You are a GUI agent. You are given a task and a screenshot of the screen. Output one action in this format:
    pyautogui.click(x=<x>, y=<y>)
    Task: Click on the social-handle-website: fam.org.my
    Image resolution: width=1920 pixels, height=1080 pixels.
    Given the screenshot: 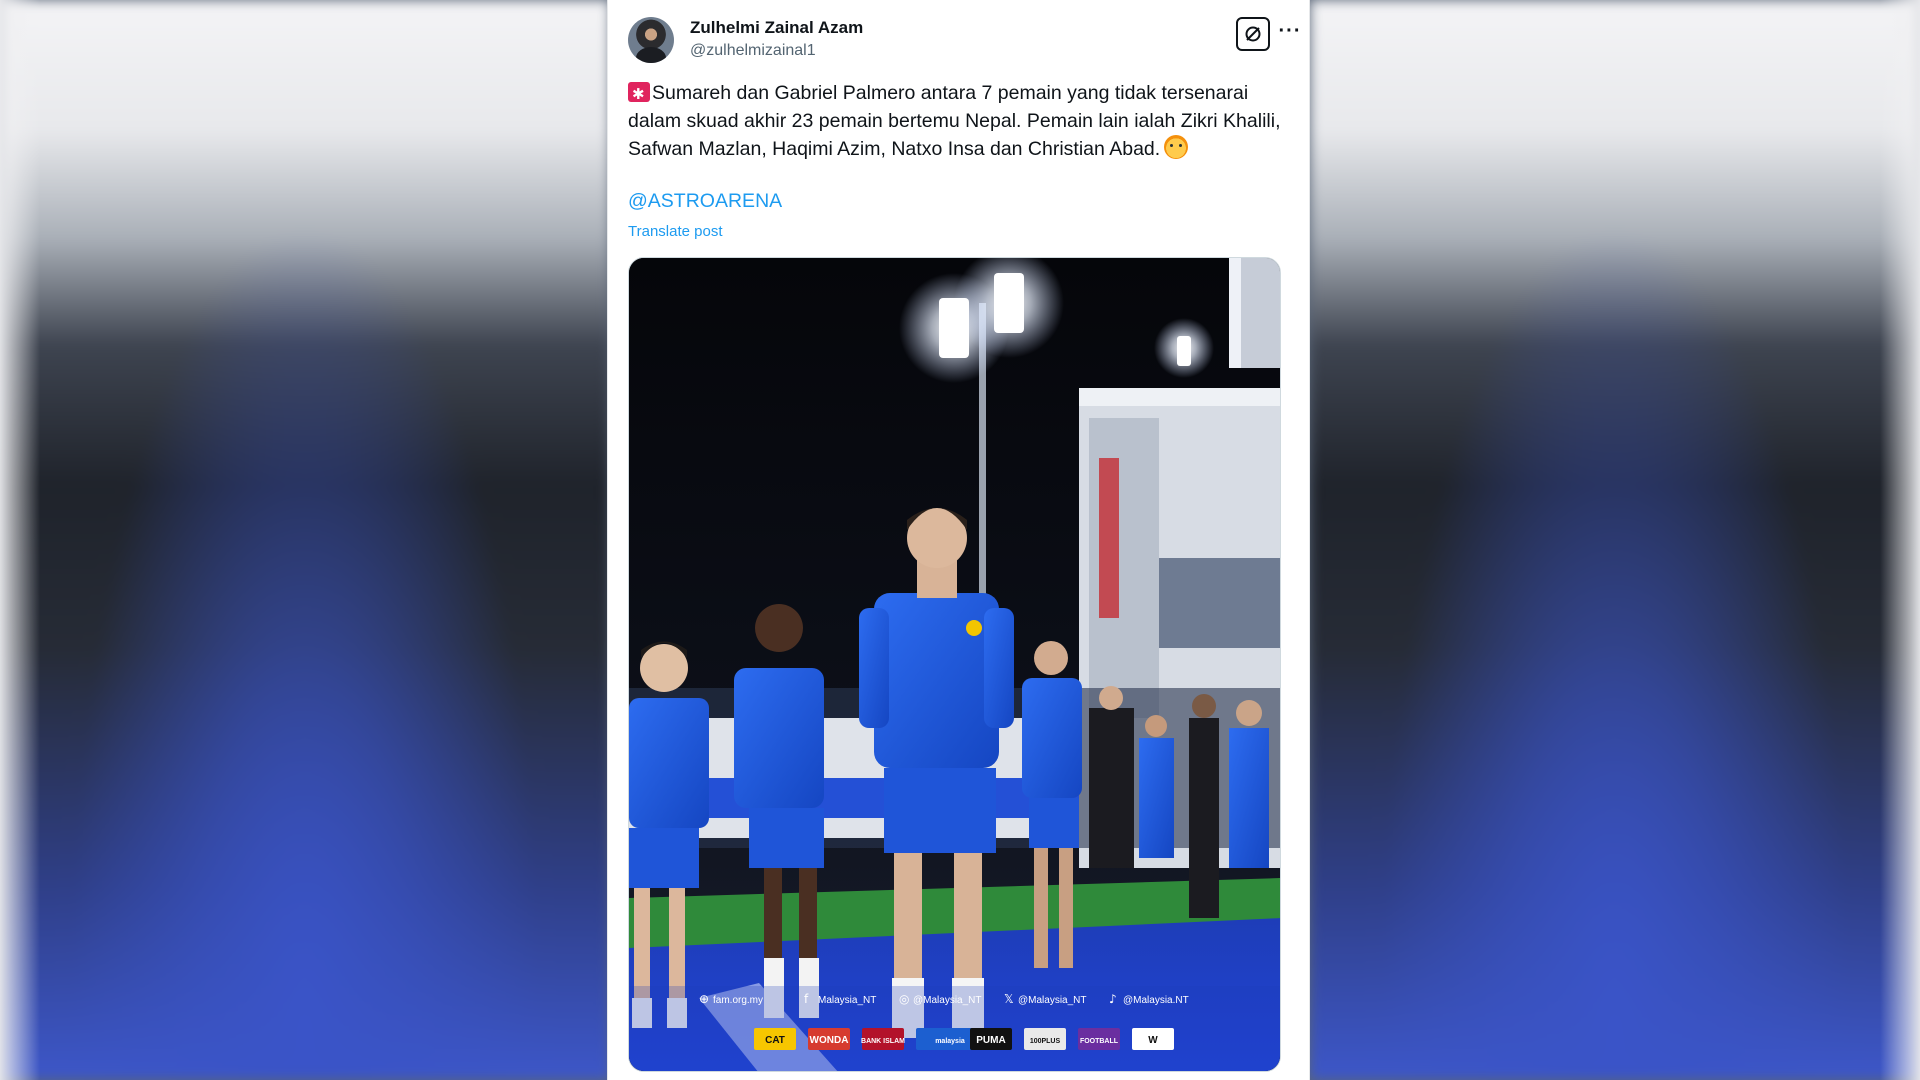 What is the action you would take?
    pyautogui.click(x=738, y=1000)
    